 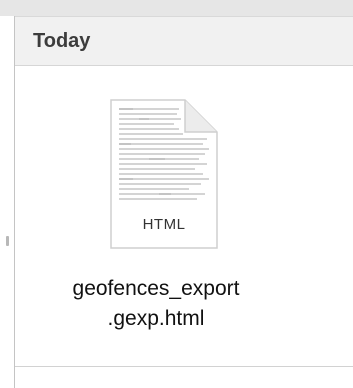 I want to click on section-divider, so click(x=184, y=366).